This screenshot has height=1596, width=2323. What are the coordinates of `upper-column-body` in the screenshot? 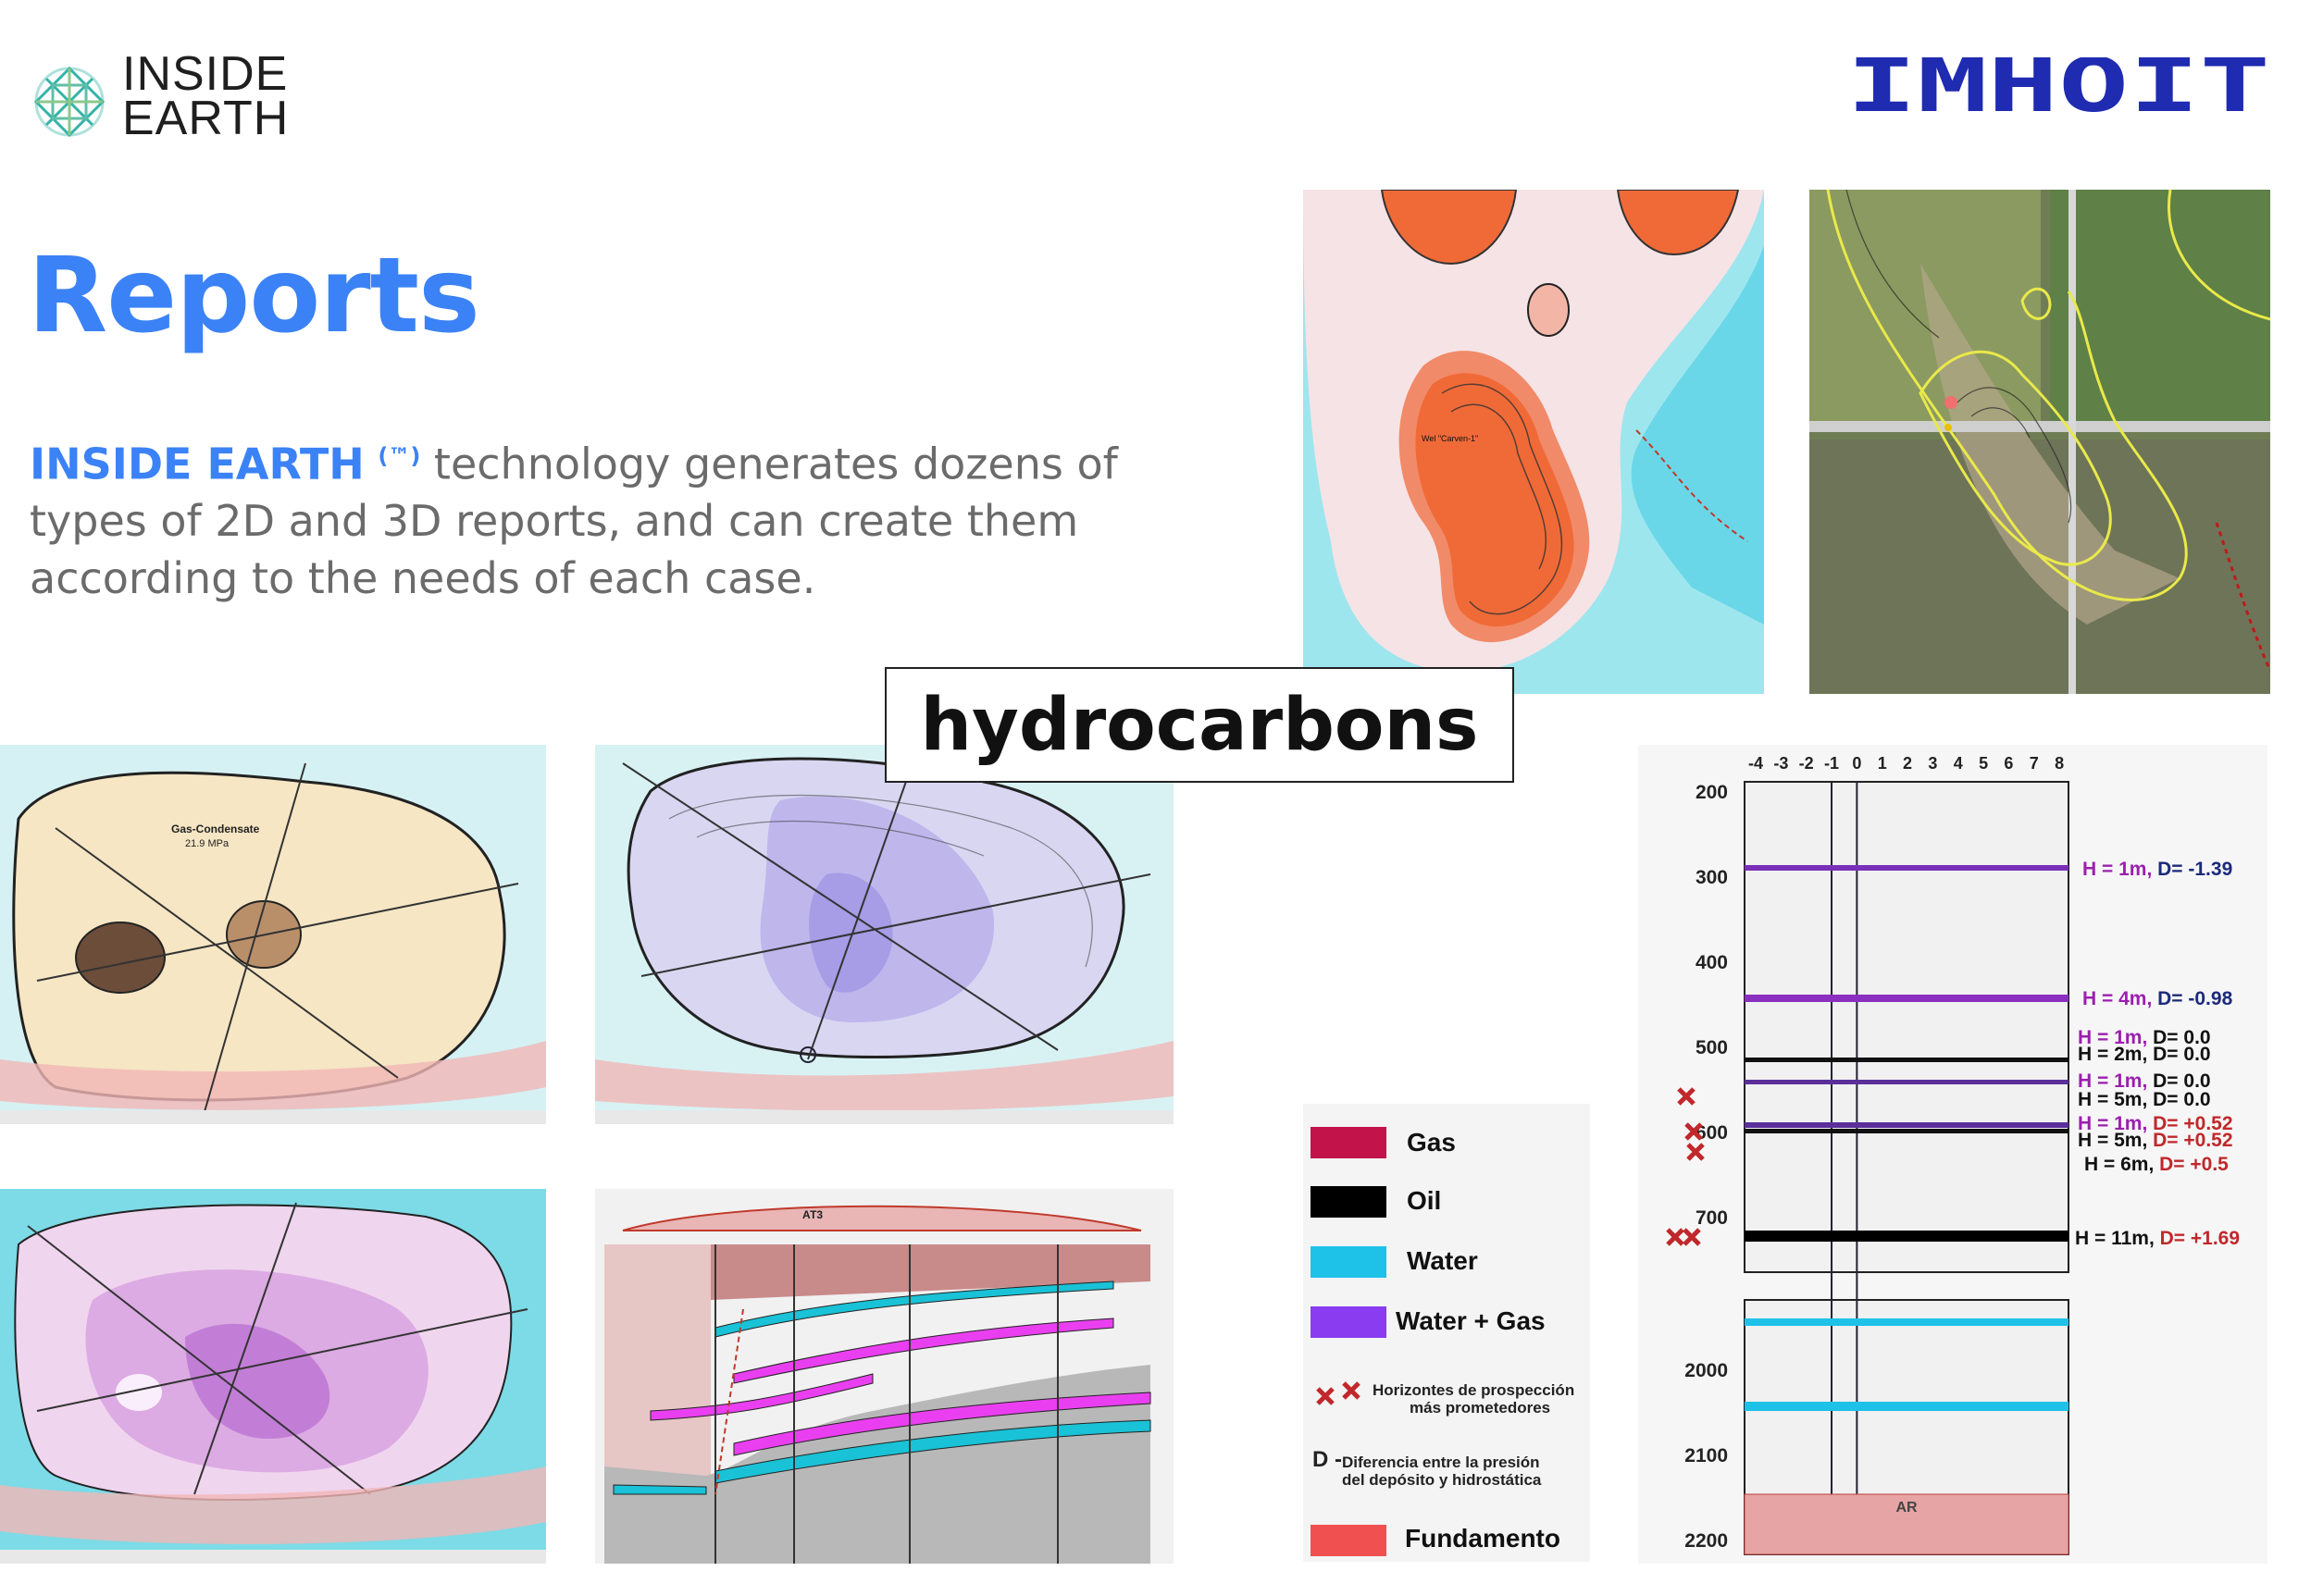 It's located at (1906, 1027).